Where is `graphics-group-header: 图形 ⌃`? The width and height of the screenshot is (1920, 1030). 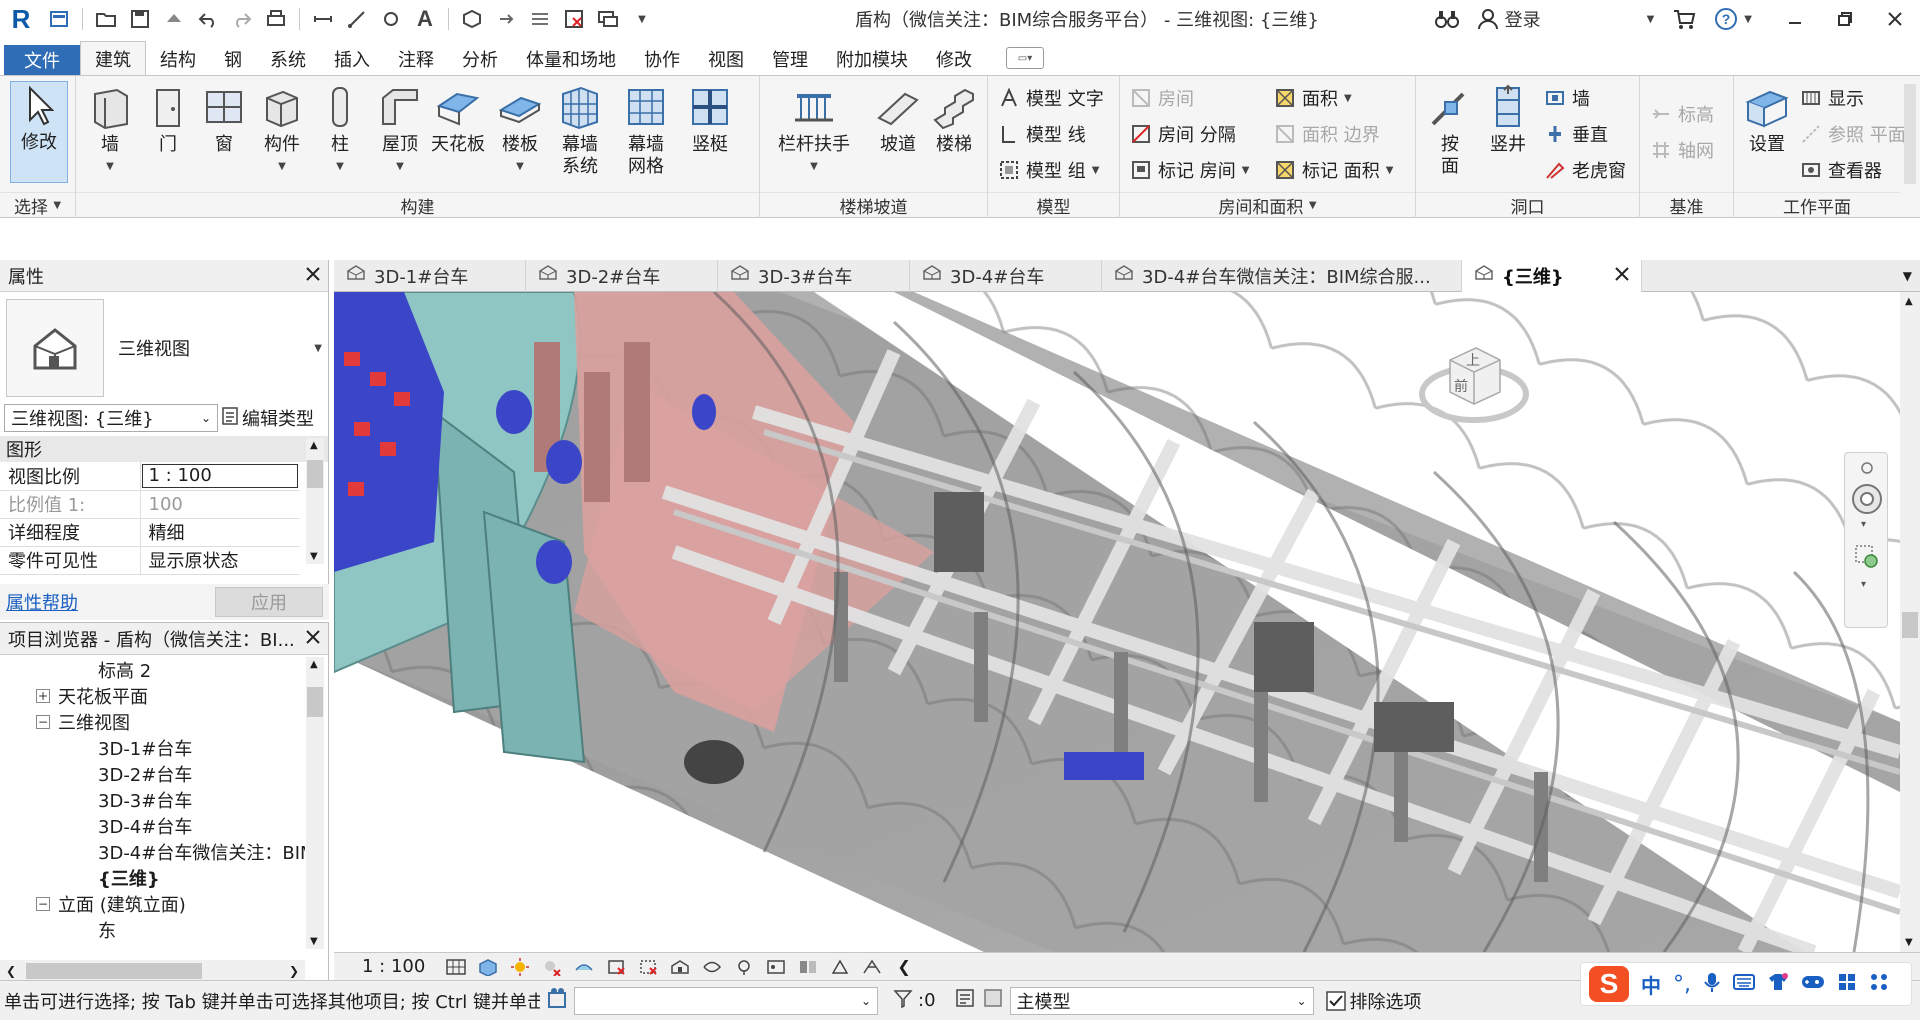
graphics-group-header: 图形 ⌃ is located at coordinates (164, 449).